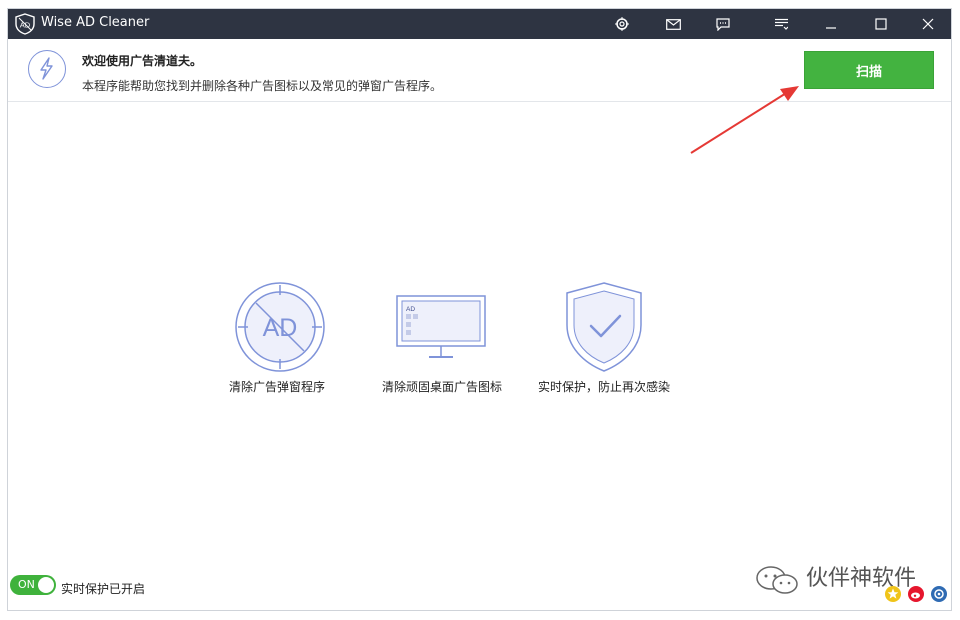  Describe the element at coordinates (781, 24) in the screenshot. I see `menu-icon` at that location.